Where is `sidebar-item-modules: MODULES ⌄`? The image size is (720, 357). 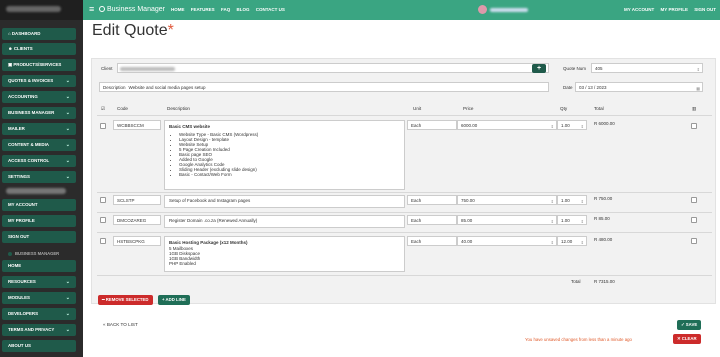
sidebar-item-modules: MODULES ⌄ is located at coordinates (39, 298).